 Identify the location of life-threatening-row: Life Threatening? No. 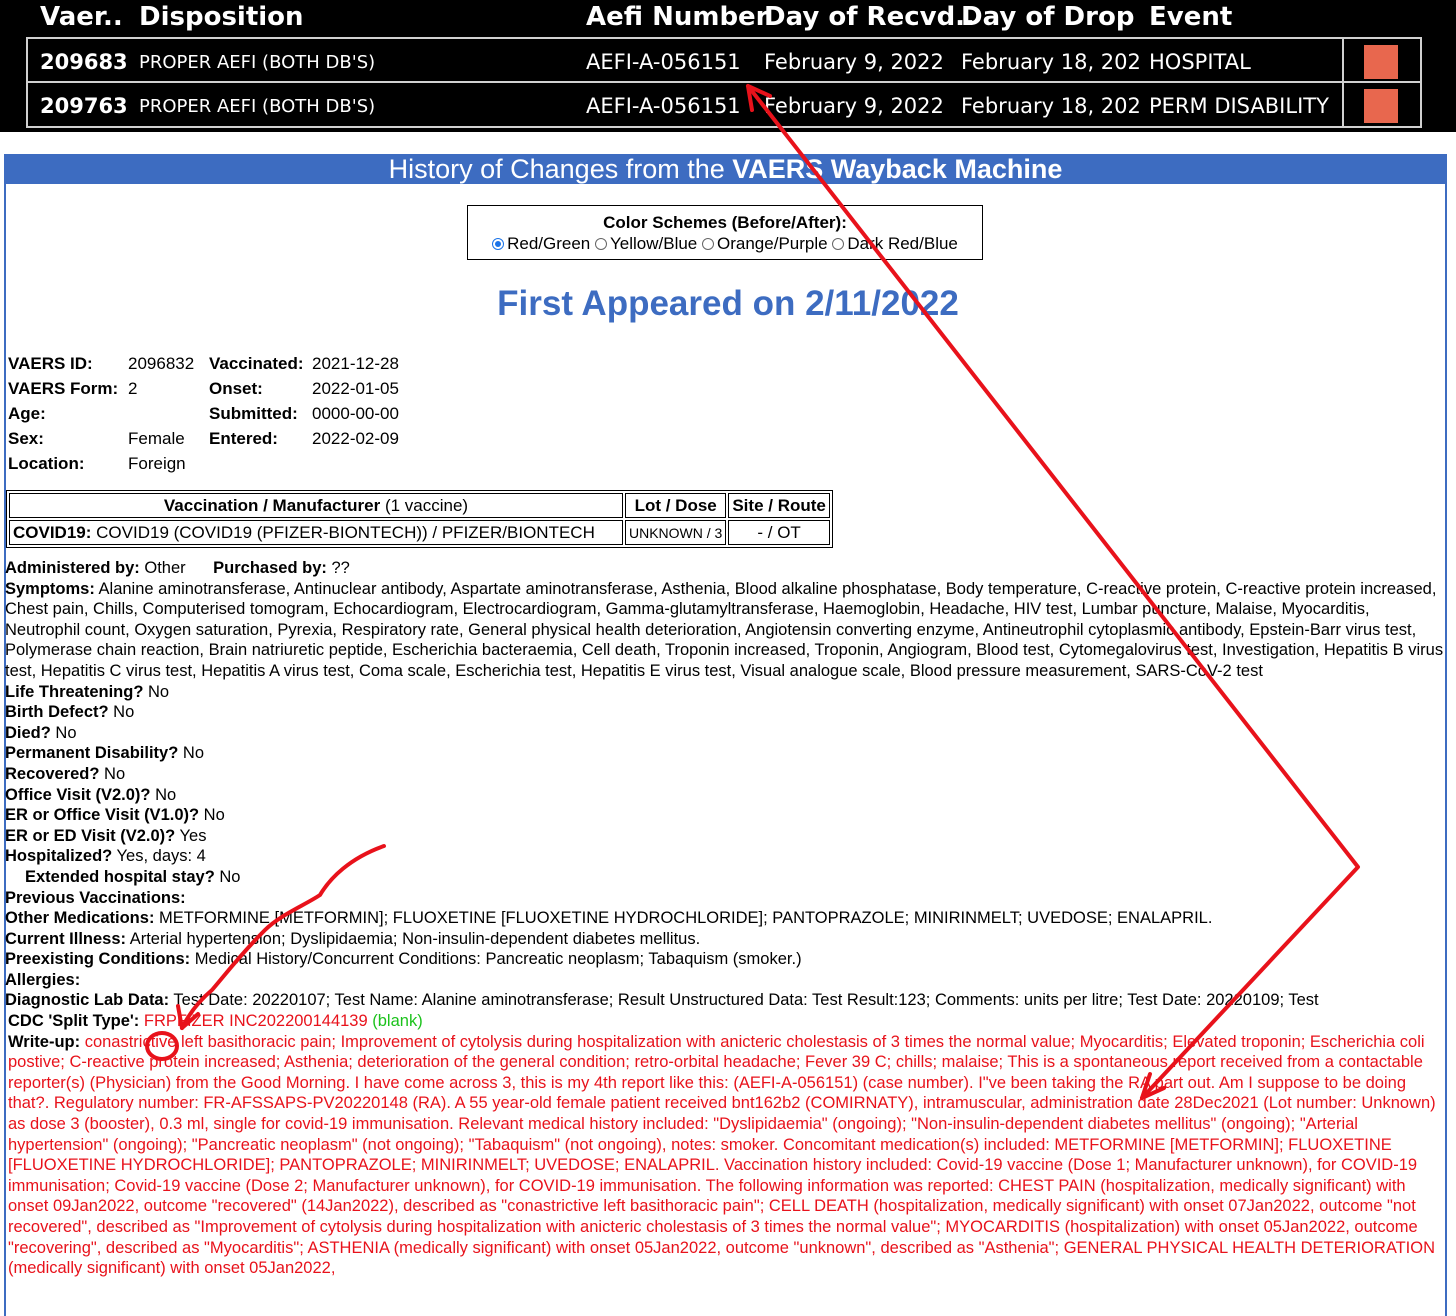
(87, 691).